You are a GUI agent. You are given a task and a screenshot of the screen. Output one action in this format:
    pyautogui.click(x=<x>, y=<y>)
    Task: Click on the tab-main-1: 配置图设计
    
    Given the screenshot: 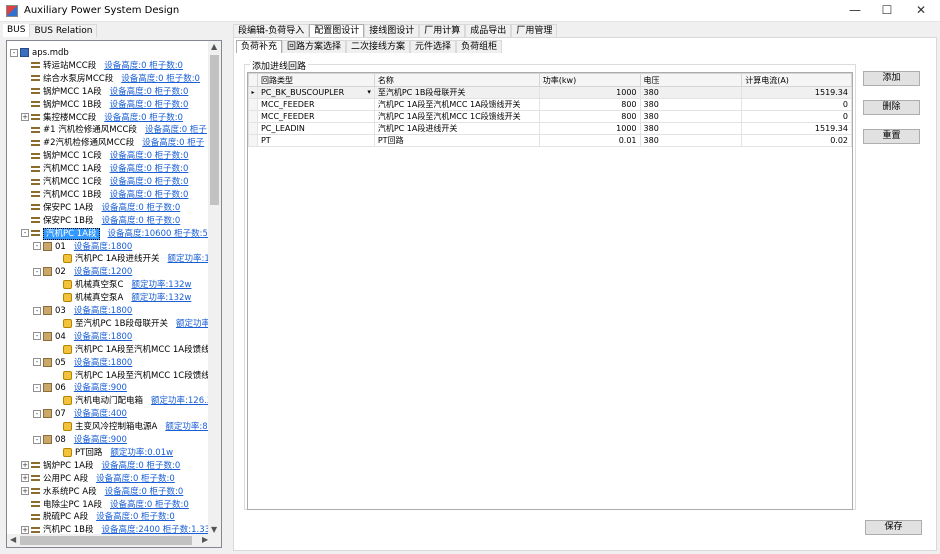 What is the action you would take?
    pyautogui.click(x=337, y=30)
    